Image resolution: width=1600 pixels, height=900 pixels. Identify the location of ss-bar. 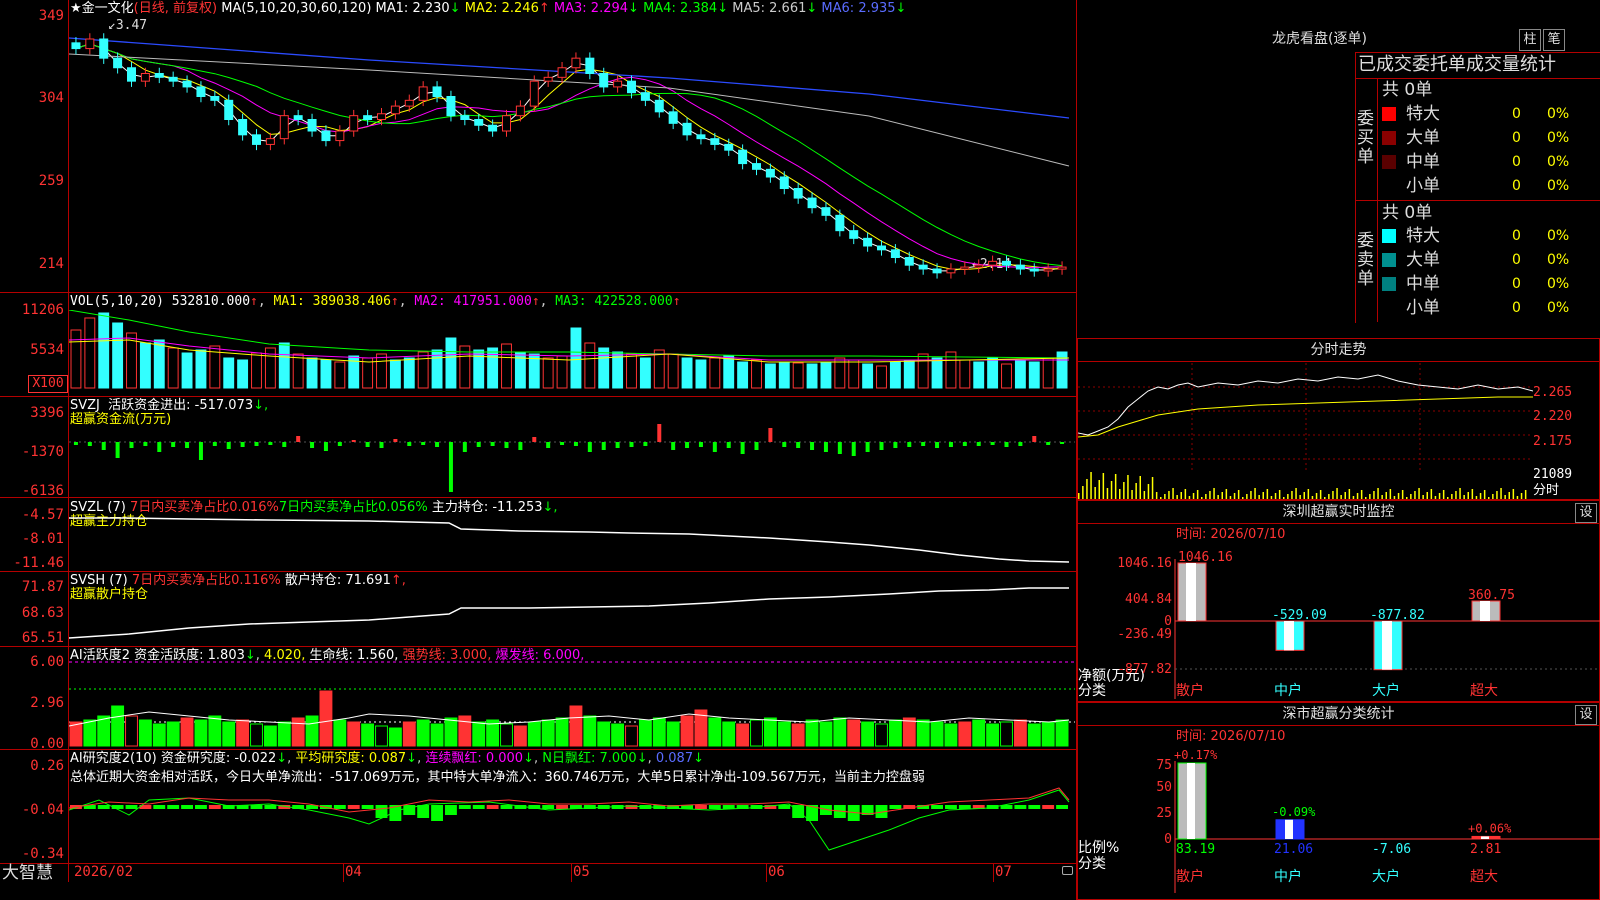
(1486, 837).